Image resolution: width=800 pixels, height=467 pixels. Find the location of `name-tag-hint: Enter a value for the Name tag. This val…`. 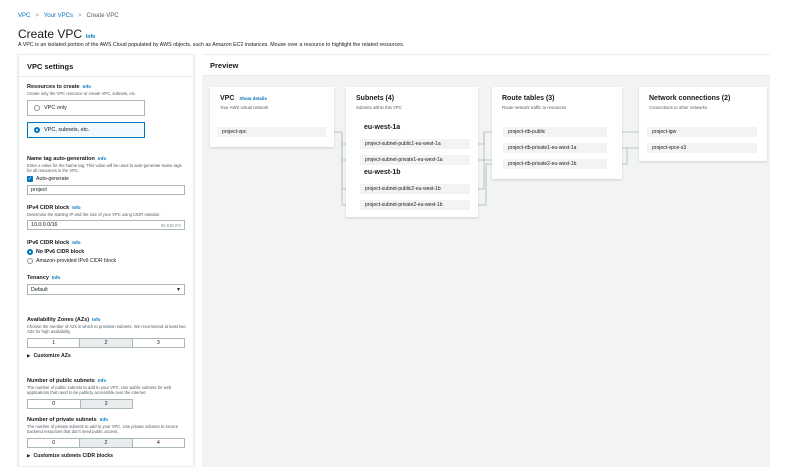

name-tag-hint: Enter a value for the Name tag. This val… is located at coordinates (104, 168).